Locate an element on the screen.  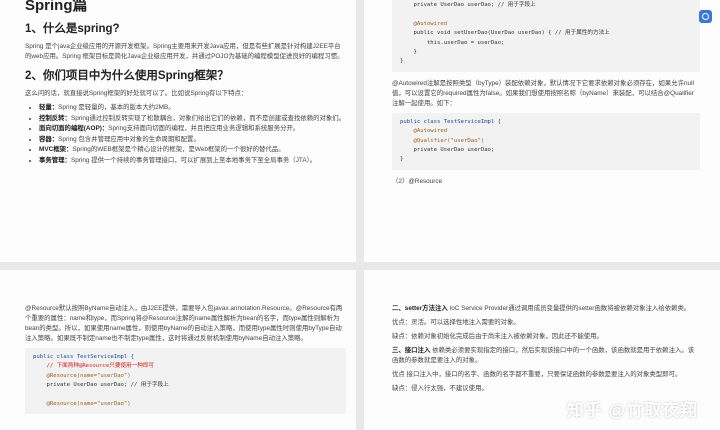
feature-term: 面向切面的编程(AOP)： is located at coordinates (74, 129).